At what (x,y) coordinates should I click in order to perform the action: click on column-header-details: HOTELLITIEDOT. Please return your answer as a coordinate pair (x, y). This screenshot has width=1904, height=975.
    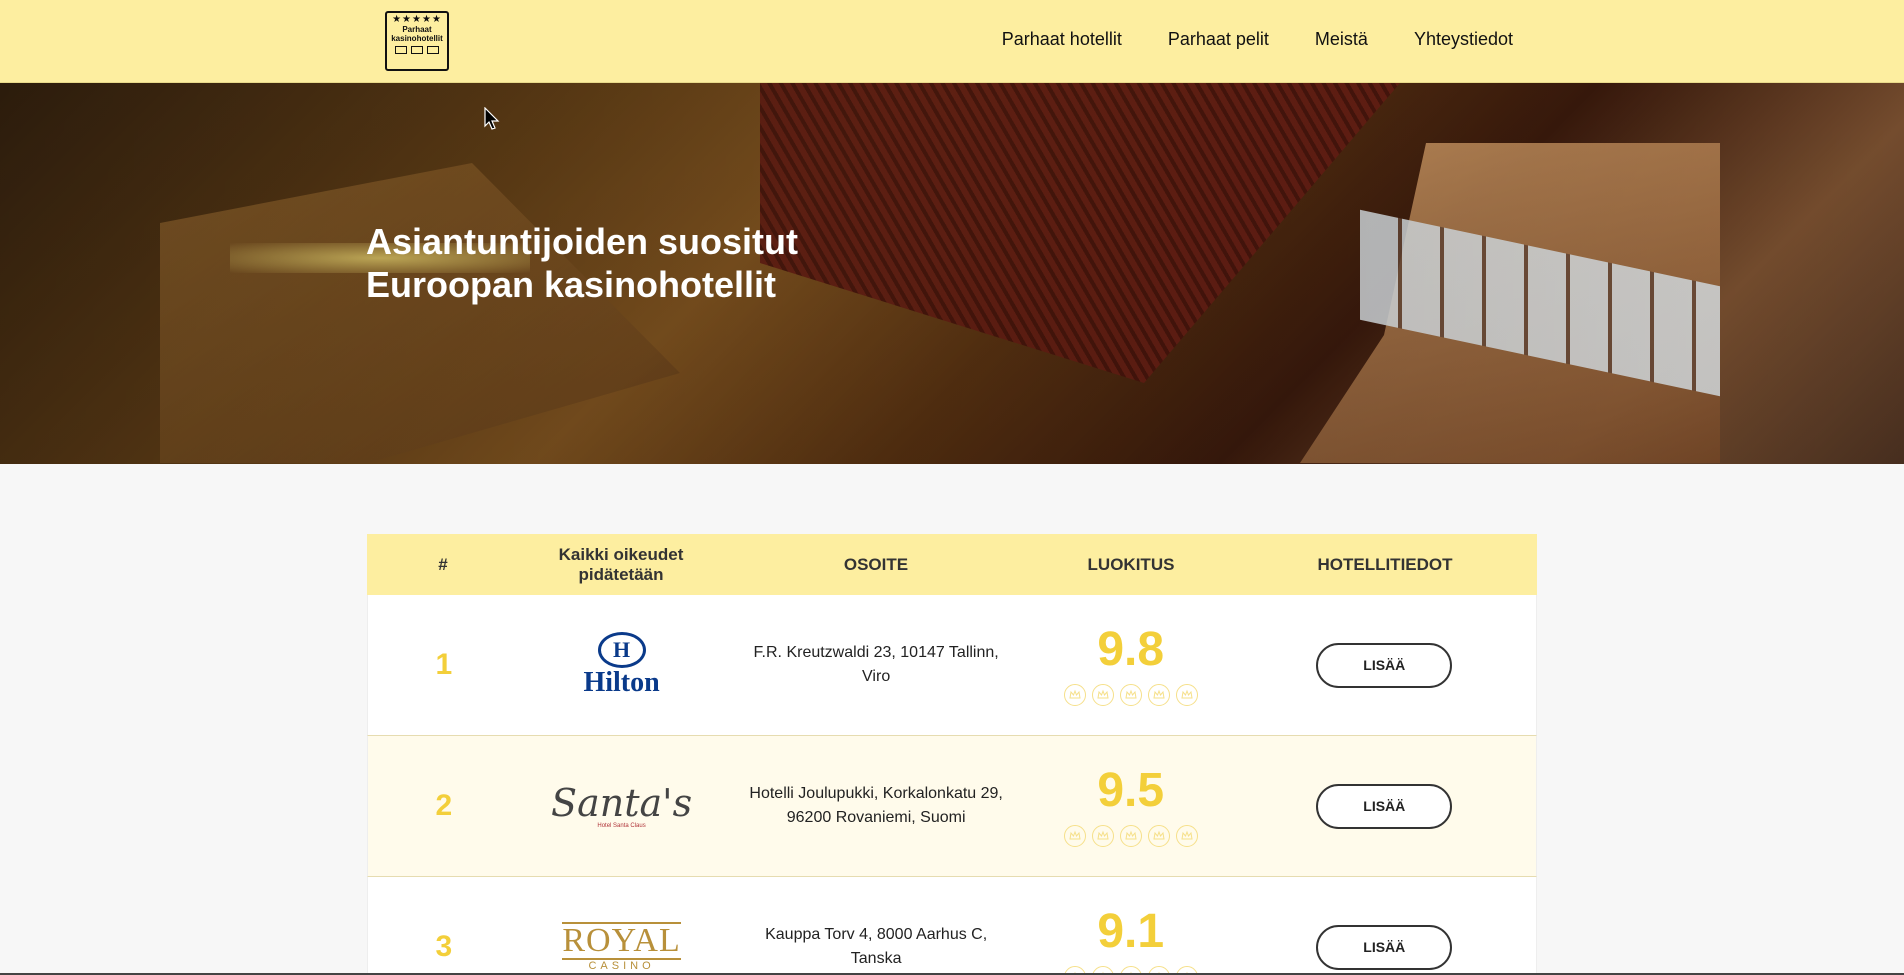
    Looking at the image, I should click on (1385, 564).